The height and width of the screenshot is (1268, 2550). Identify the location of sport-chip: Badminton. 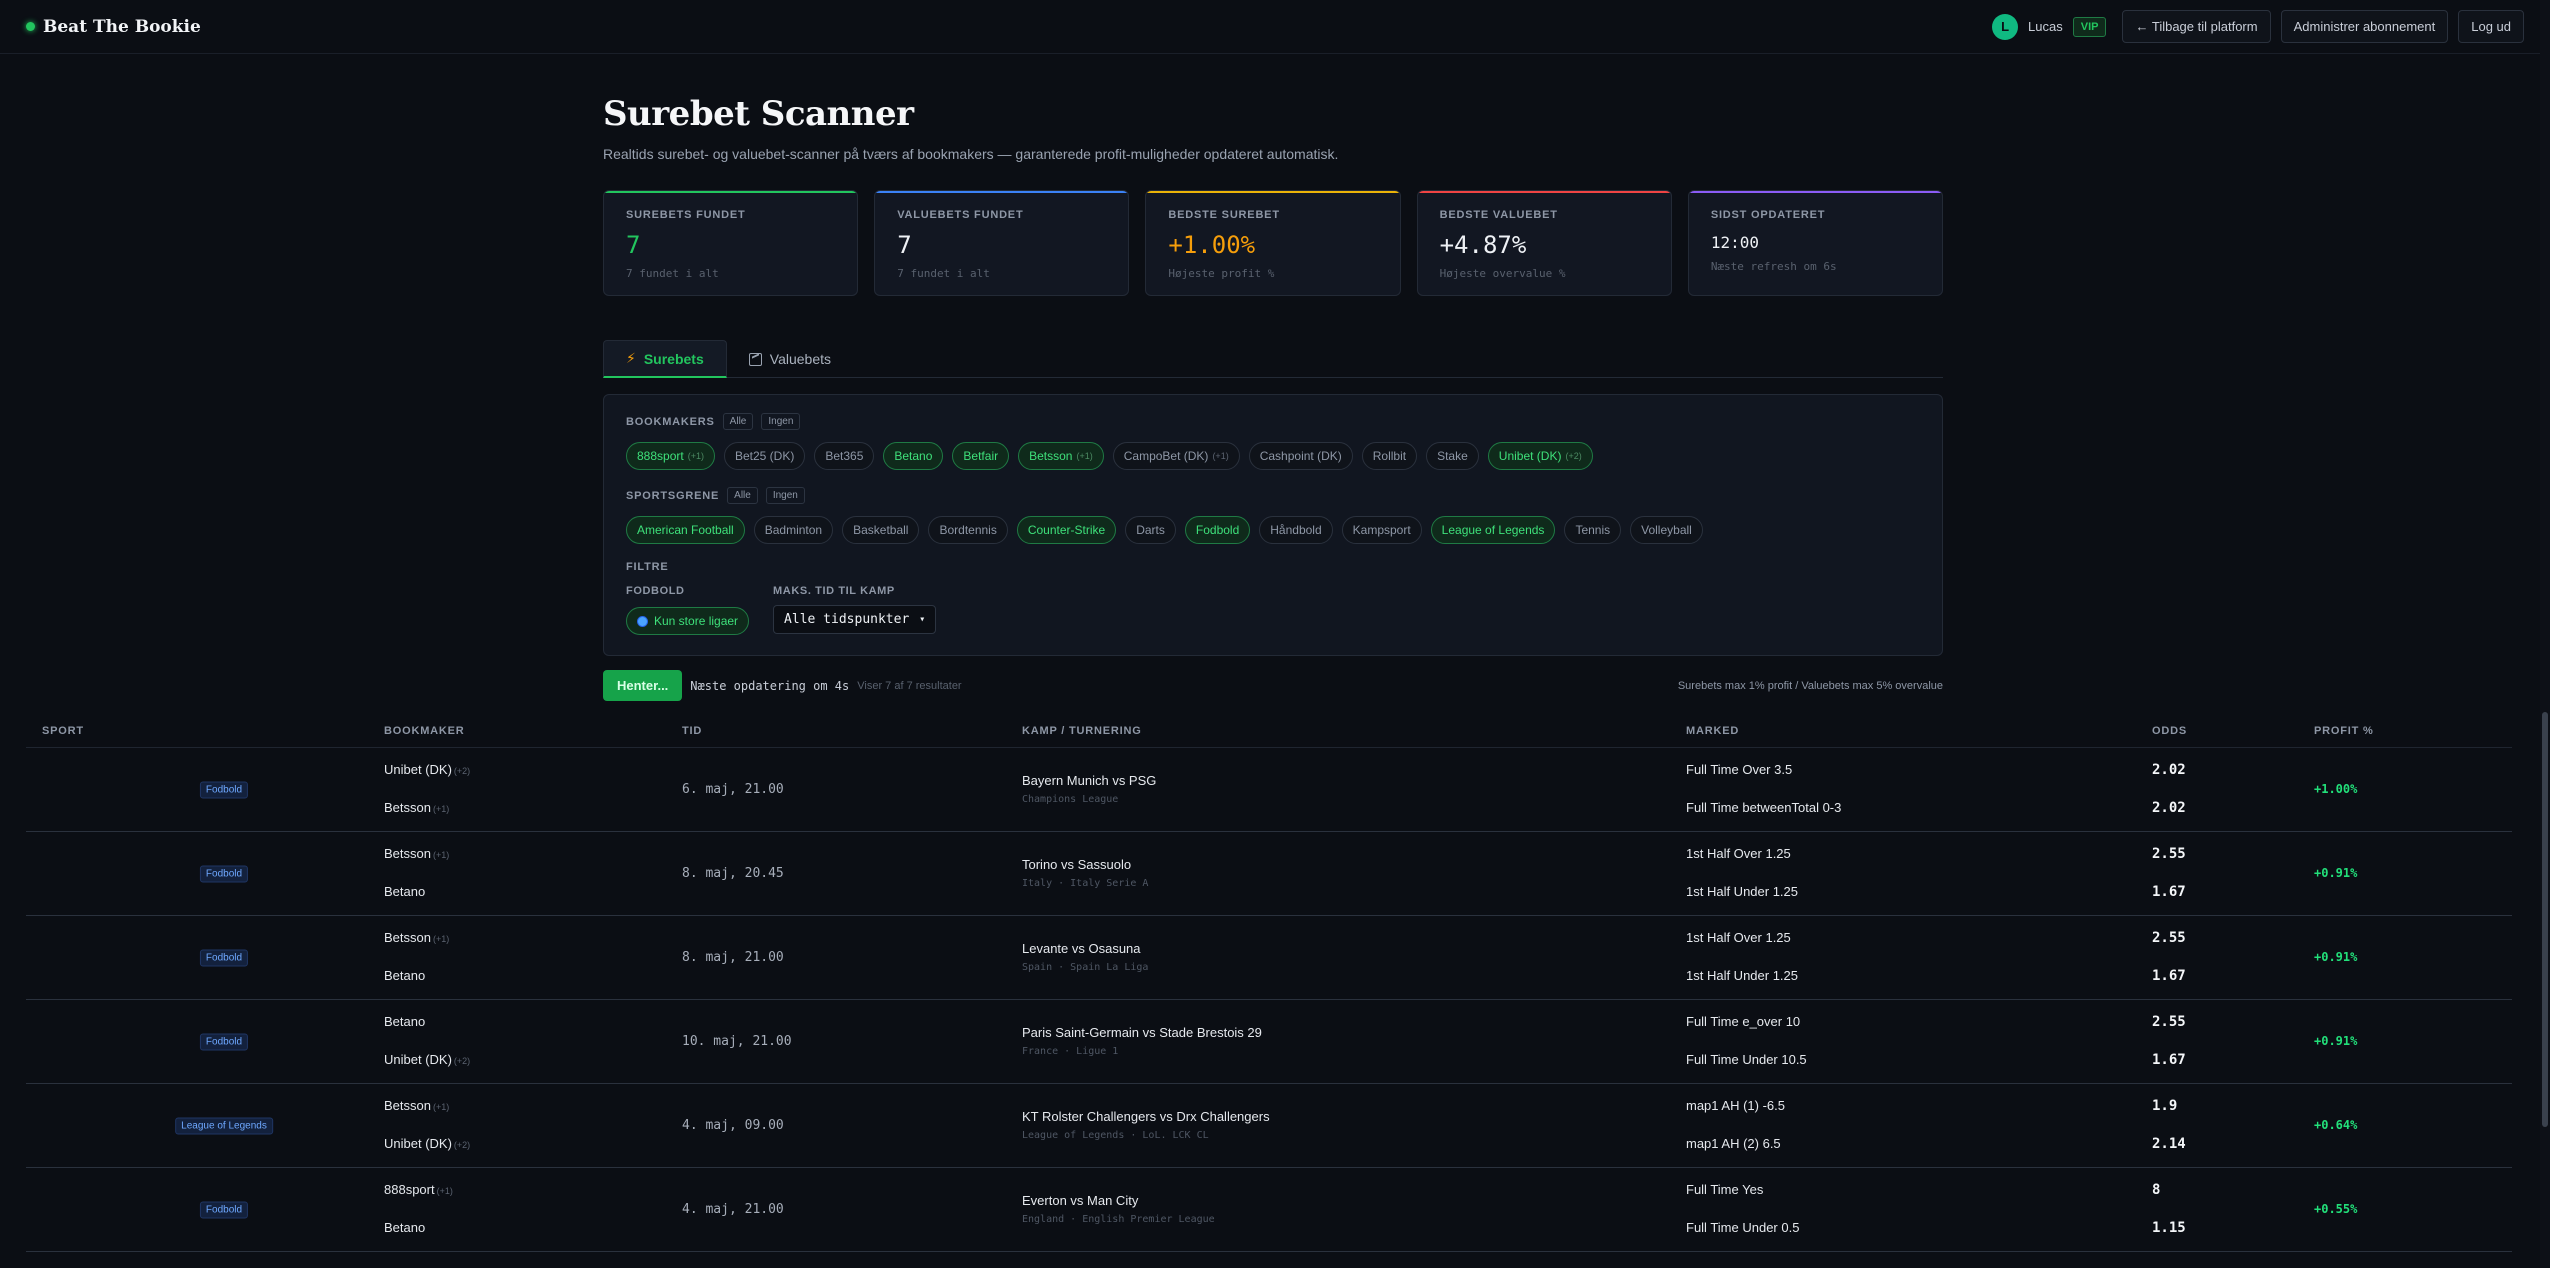
(793, 530).